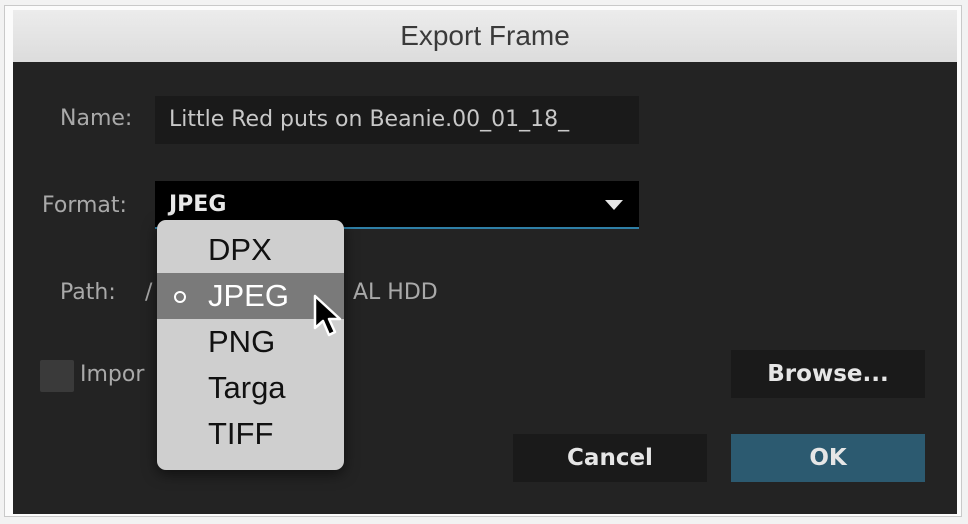 Image resolution: width=968 pixels, height=524 pixels. I want to click on menu-item-label: Targa, so click(247, 387).